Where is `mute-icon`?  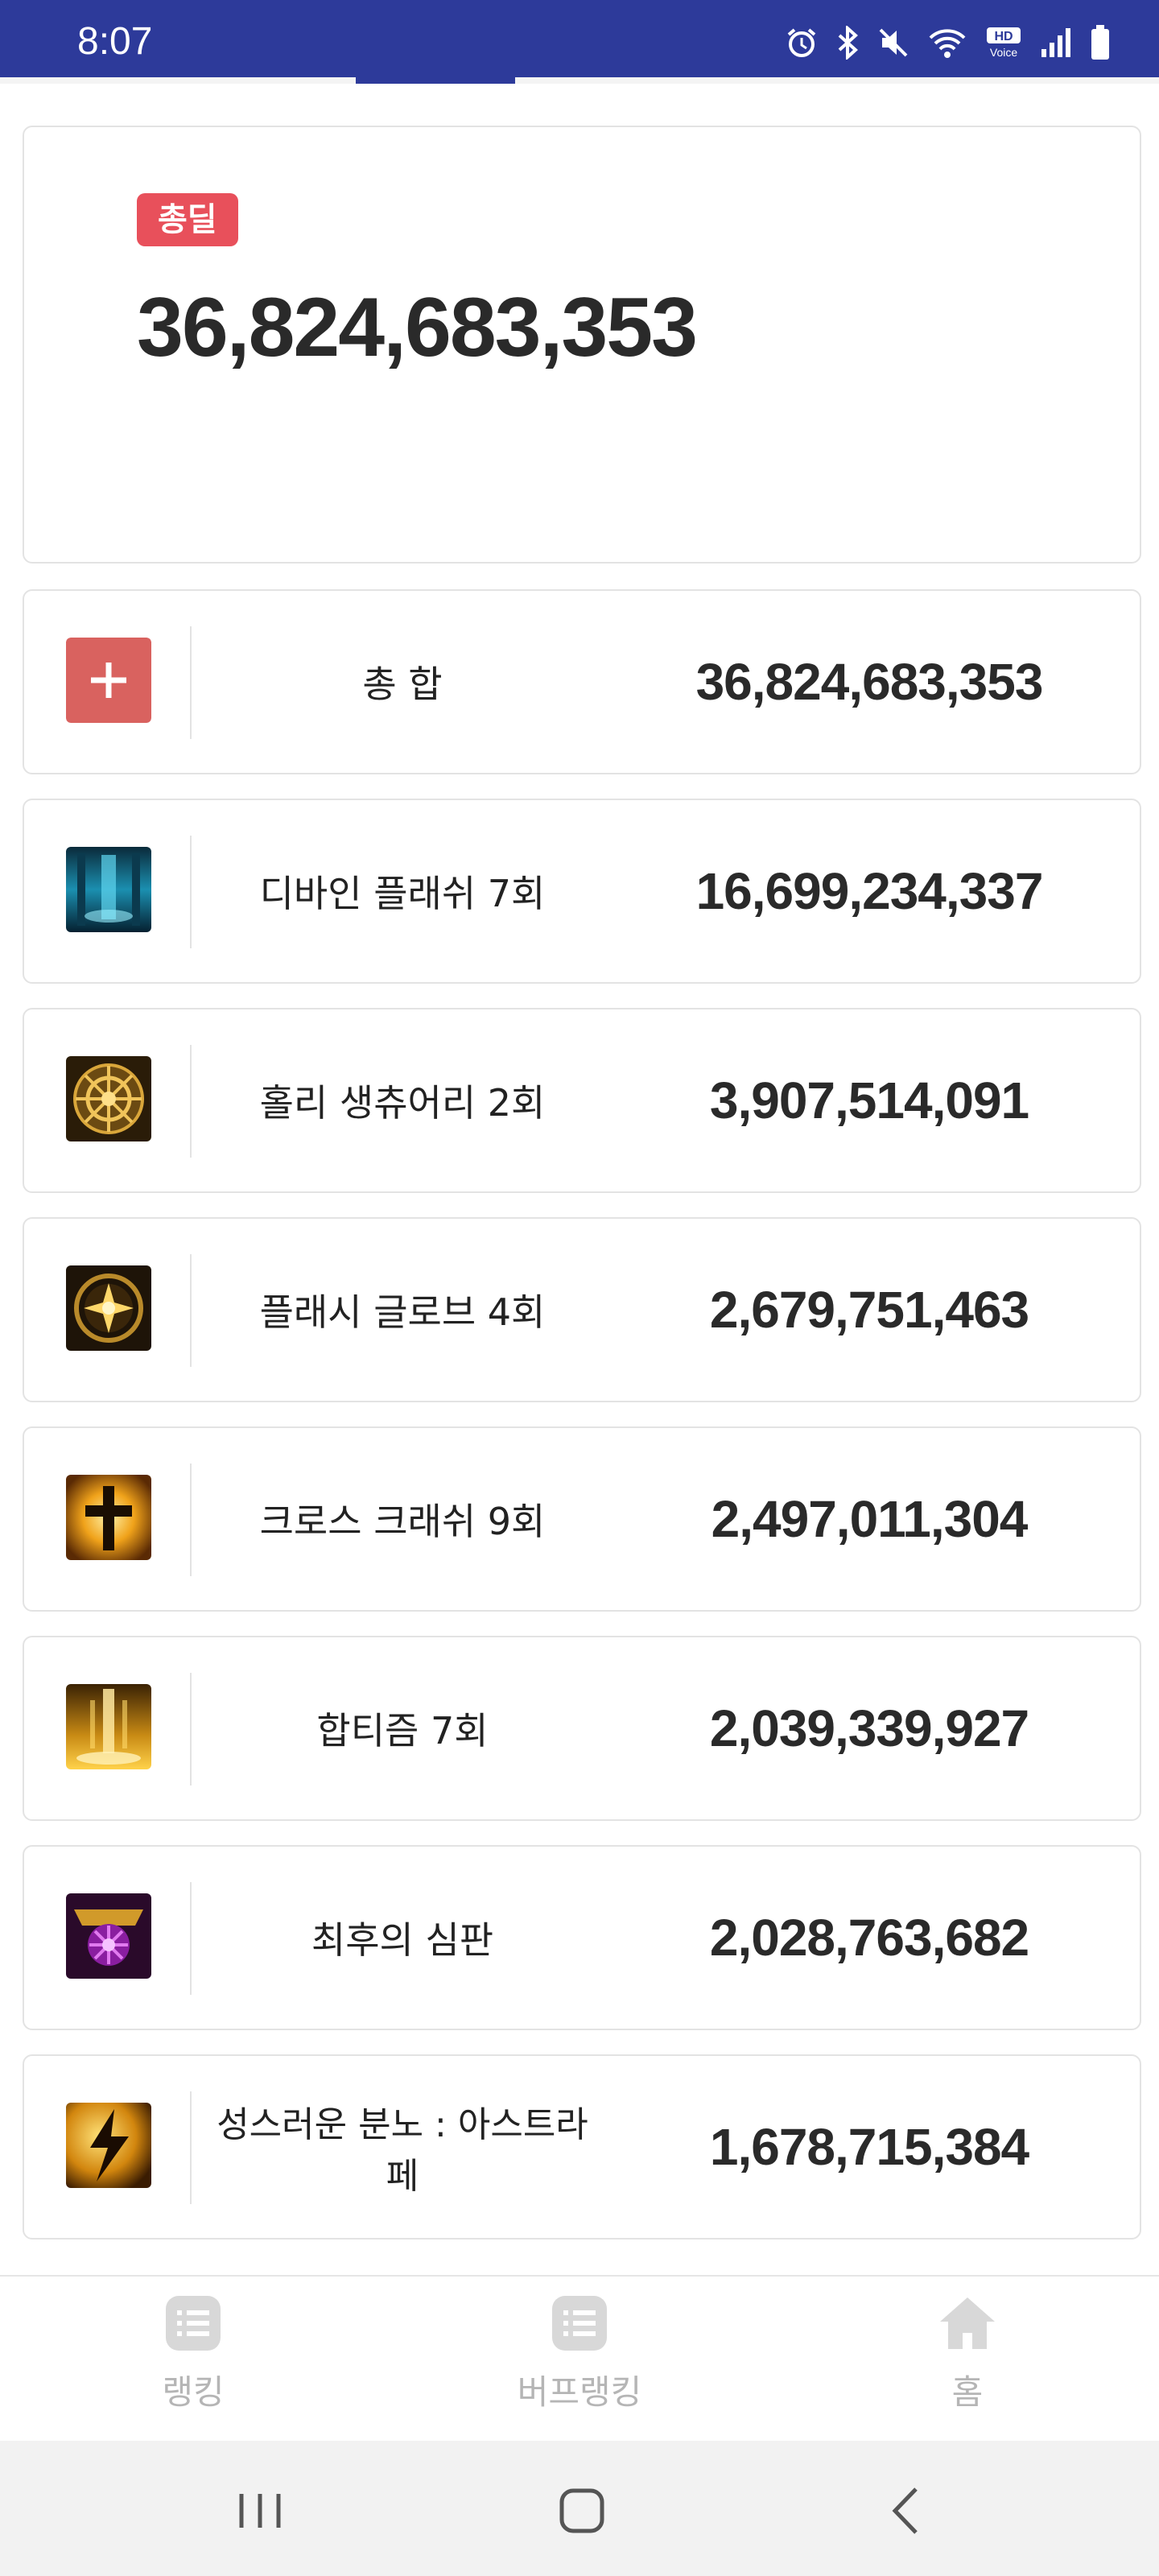 mute-icon is located at coordinates (893, 42).